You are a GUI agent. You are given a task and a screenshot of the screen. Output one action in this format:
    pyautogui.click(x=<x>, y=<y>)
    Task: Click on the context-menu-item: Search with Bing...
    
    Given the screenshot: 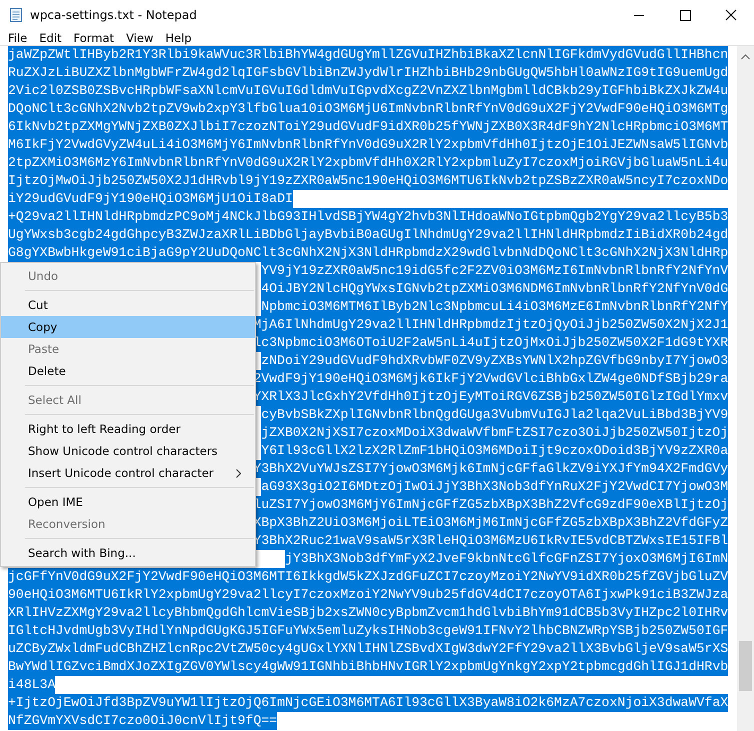 What is the action you would take?
    pyautogui.click(x=128, y=553)
    